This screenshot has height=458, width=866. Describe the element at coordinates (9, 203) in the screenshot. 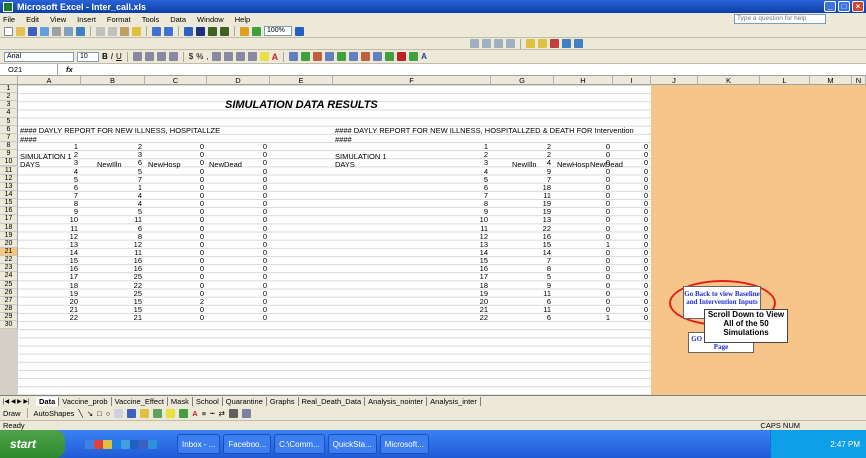

I see `row-header: 15` at that location.